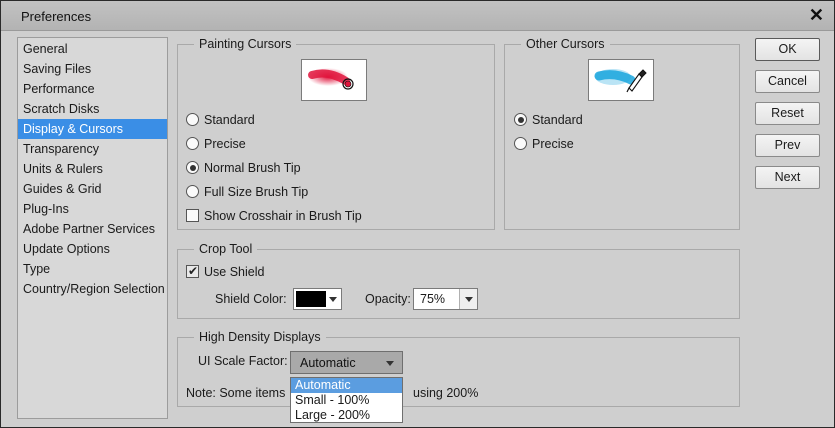  Describe the element at coordinates (787, 145) in the screenshot. I see `prev-button: Prev` at that location.